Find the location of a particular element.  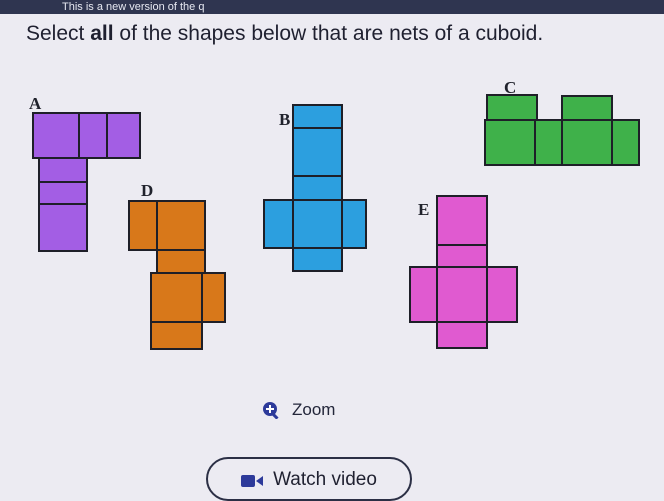

shape-a-label: A is located at coordinates (35, 103).